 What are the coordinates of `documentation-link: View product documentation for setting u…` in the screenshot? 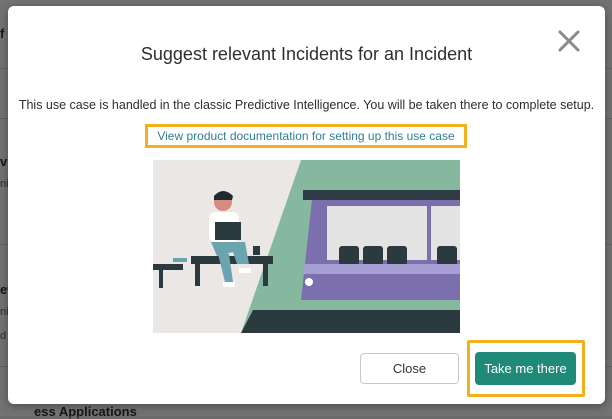 It's located at (306, 136).